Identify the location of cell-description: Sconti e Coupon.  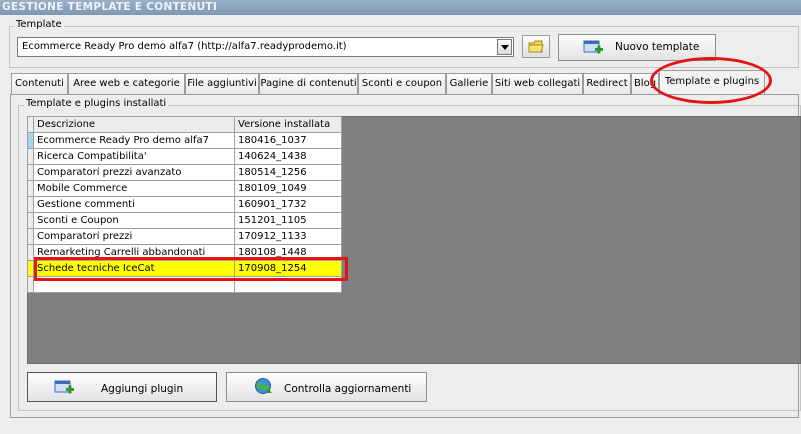
(134, 220).